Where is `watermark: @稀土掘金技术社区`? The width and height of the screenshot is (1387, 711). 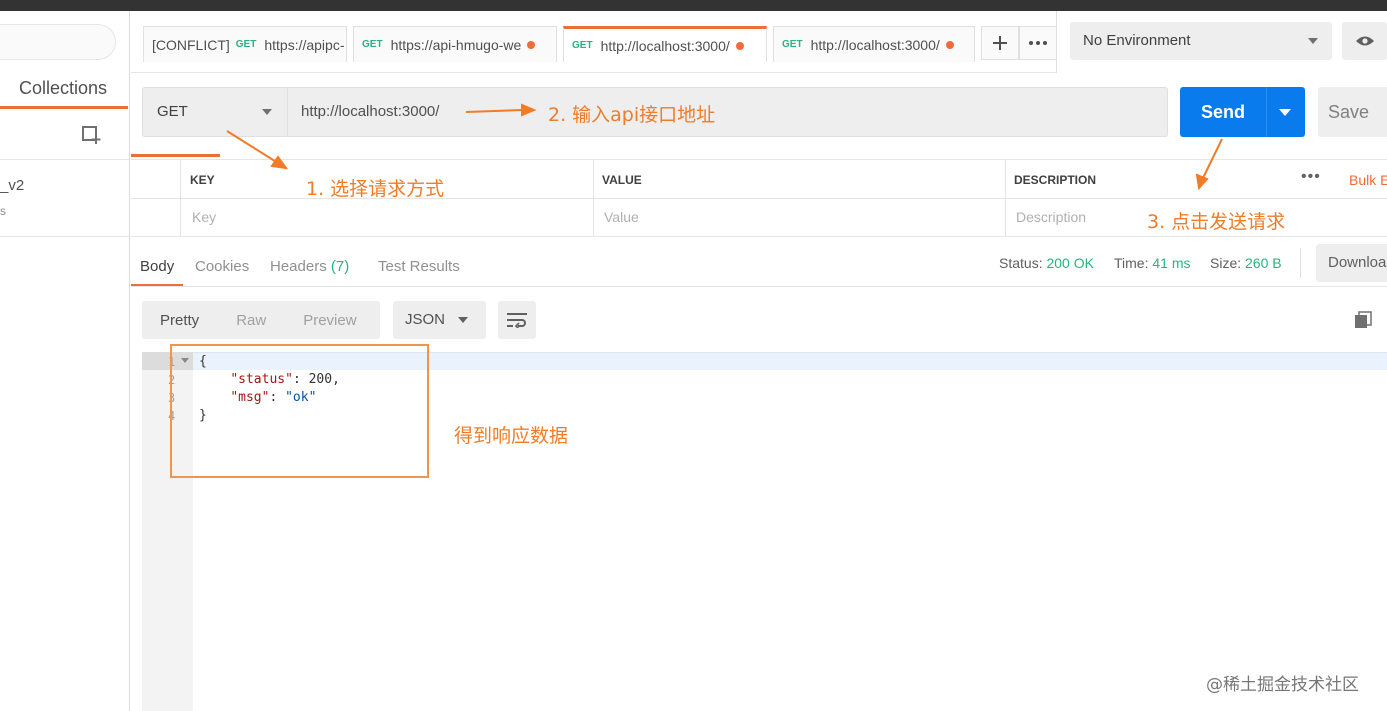
watermark: @稀土掘金技术社区 is located at coordinates (1282, 685).